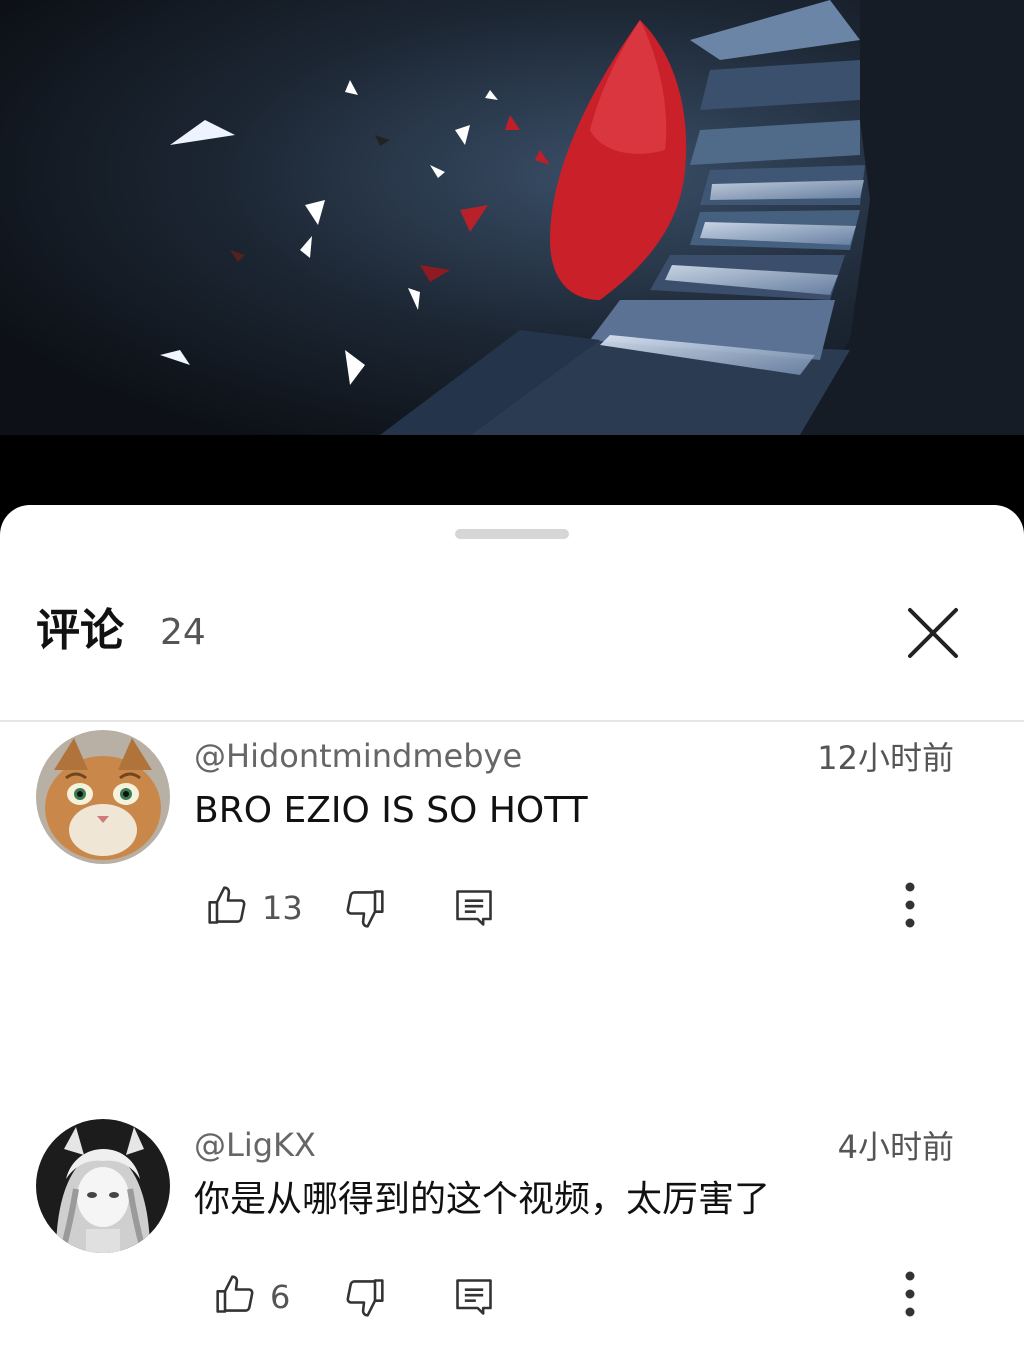 The image size is (1024, 1365). I want to click on comment-time: 4小时前, so click(895, 1147).